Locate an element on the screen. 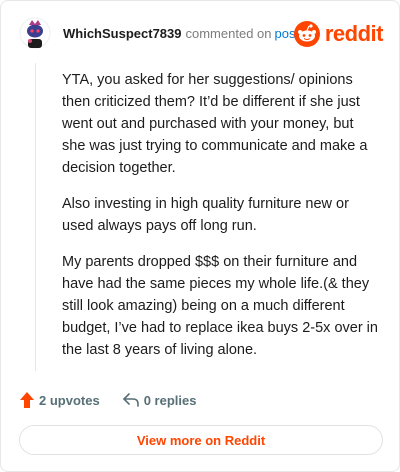 The image size is (400, 472). comment-header: WhichSuspect7839 commented on post reddit is located at coordinates (202, 35).